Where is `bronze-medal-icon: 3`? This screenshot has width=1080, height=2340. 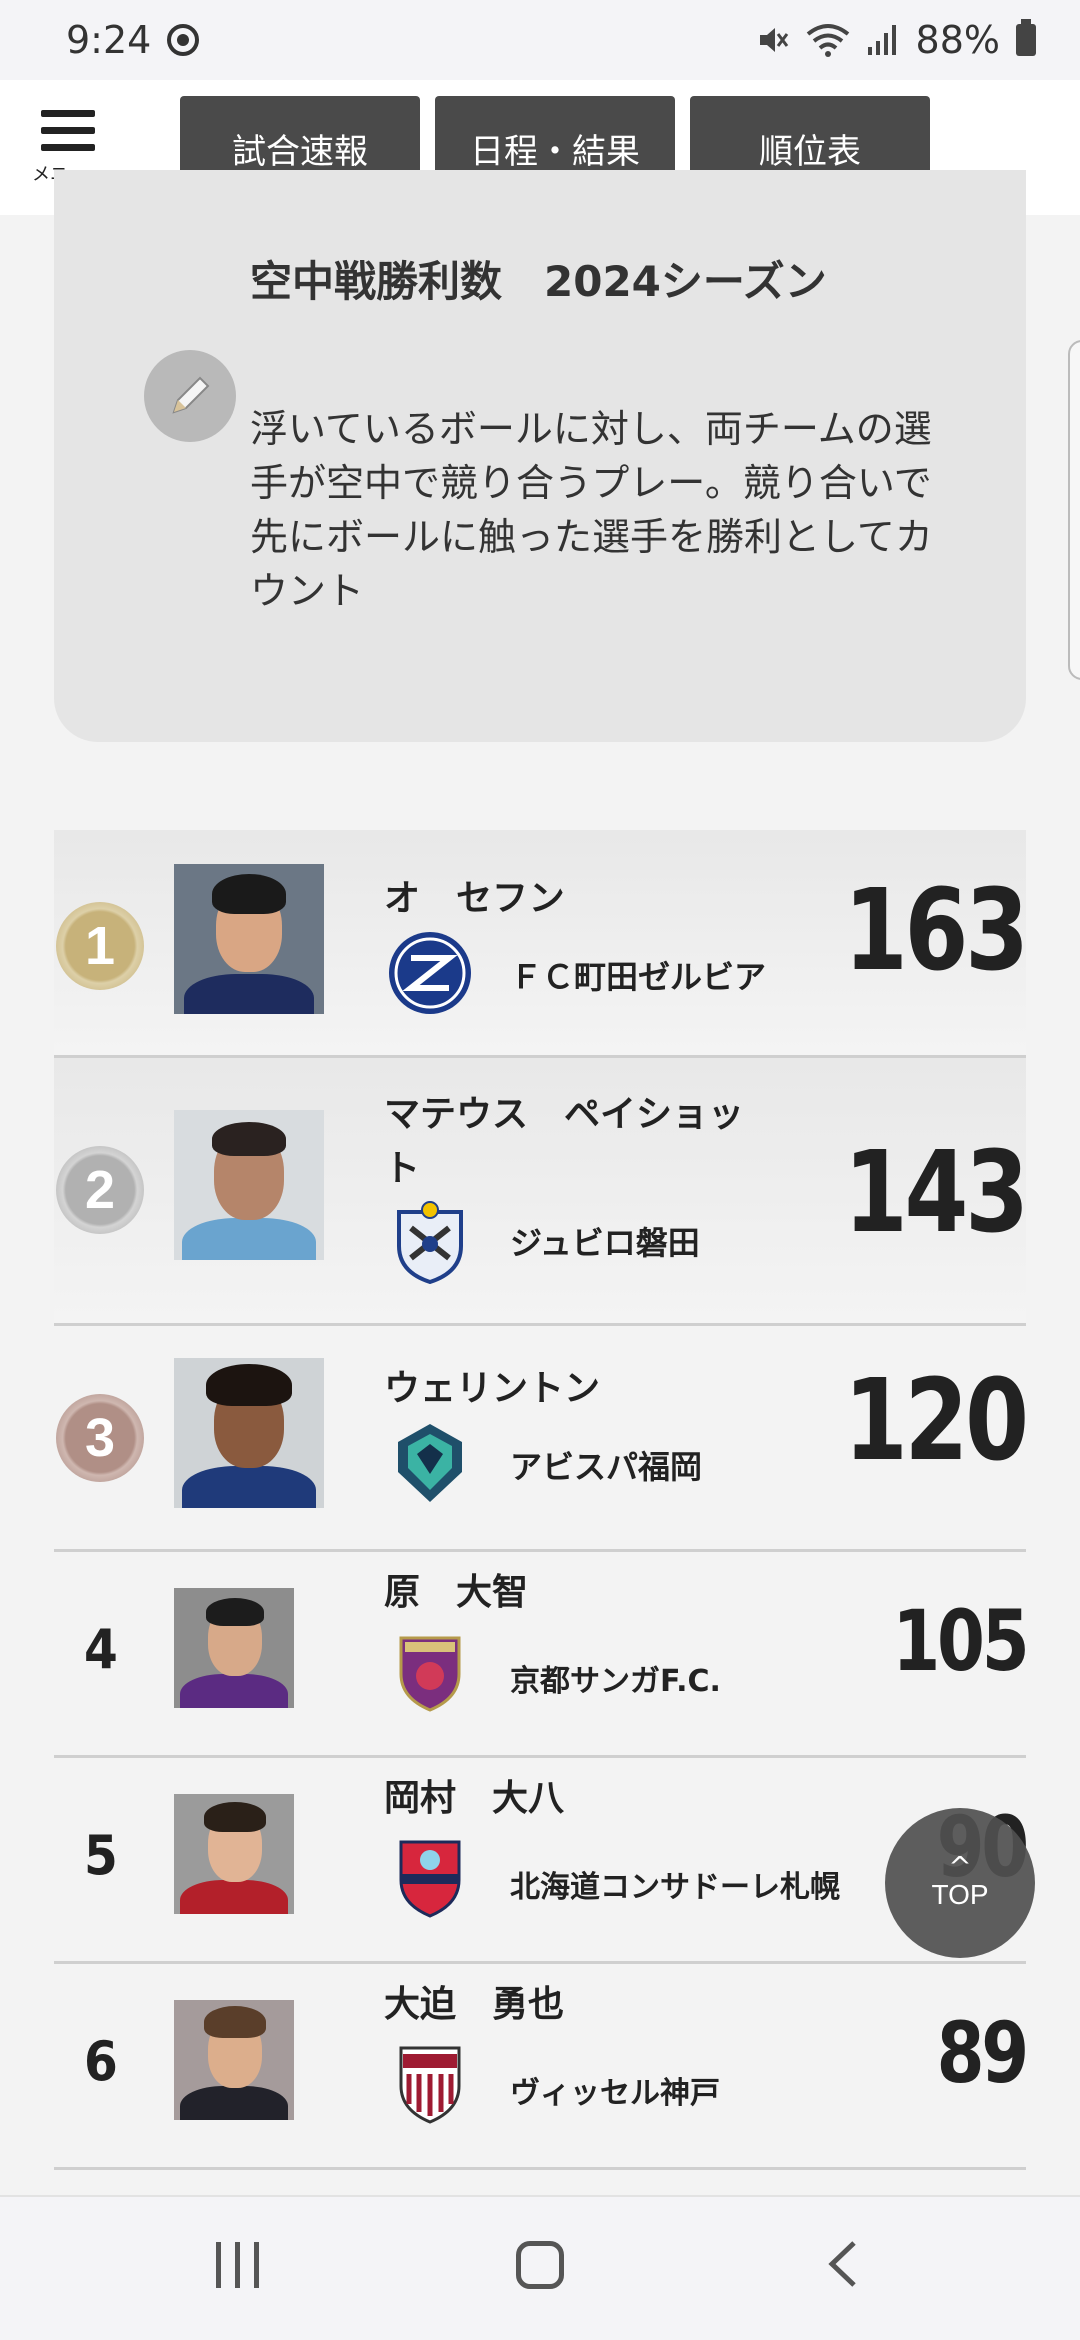
bronze-medal-icon: 3 is located at coordinates (100, 1438).